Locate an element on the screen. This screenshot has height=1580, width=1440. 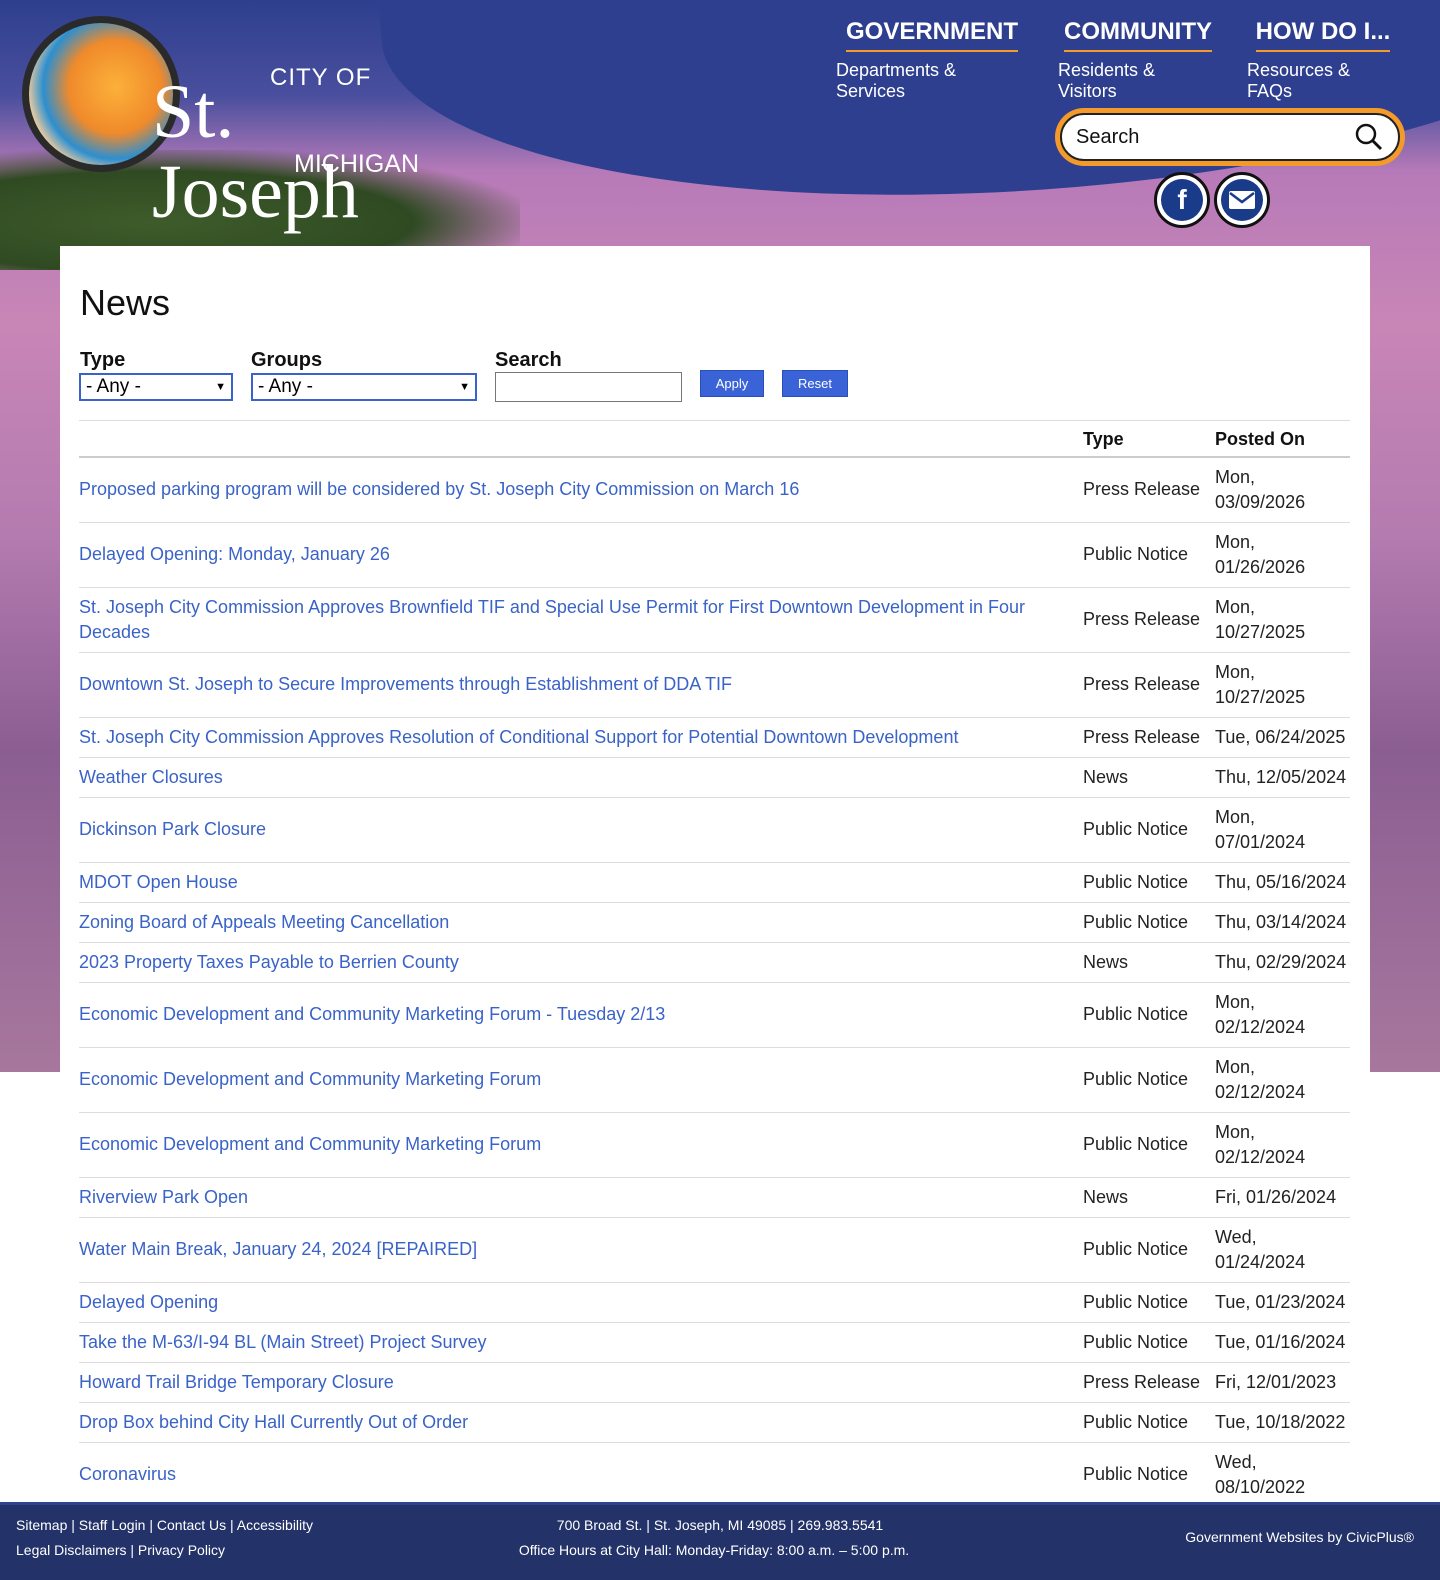
footer-link-sitemap: Sitemap is located at coordinates (41, 1525).